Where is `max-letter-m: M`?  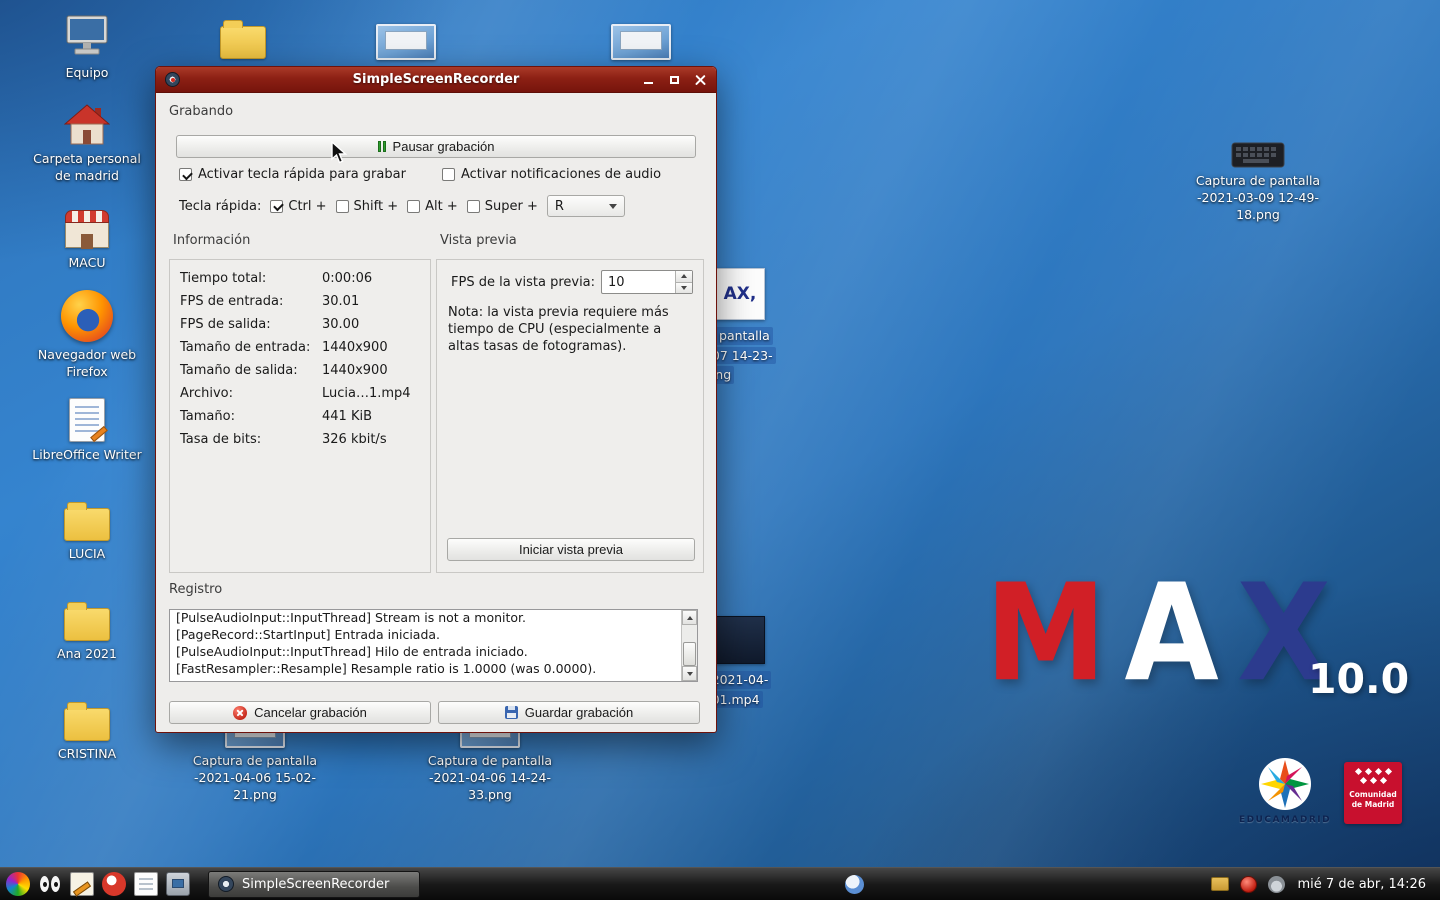
max-letter-m: M is located at coordinates (1047, 633).